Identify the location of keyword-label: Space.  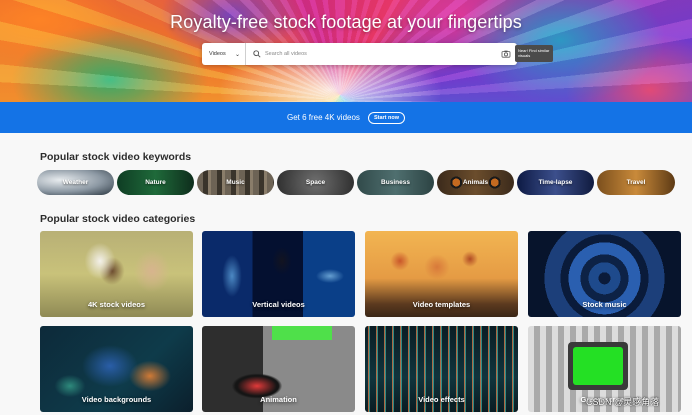
(315, 182).